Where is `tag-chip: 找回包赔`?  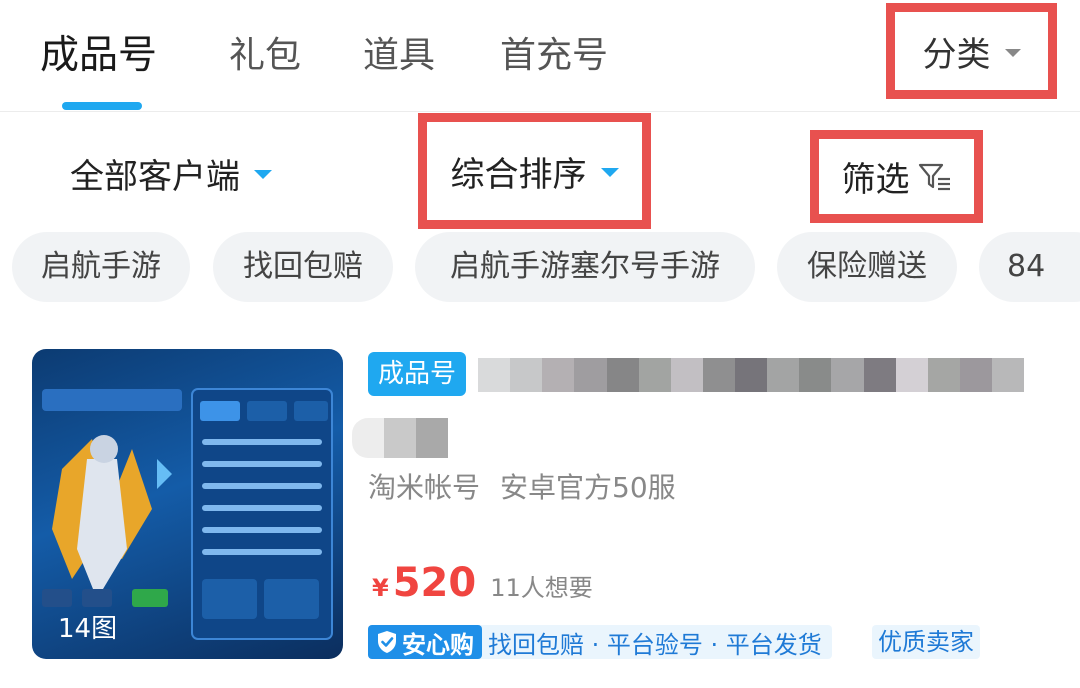 tag-chip: 找回包赔 is located at coordinates (303, 267).